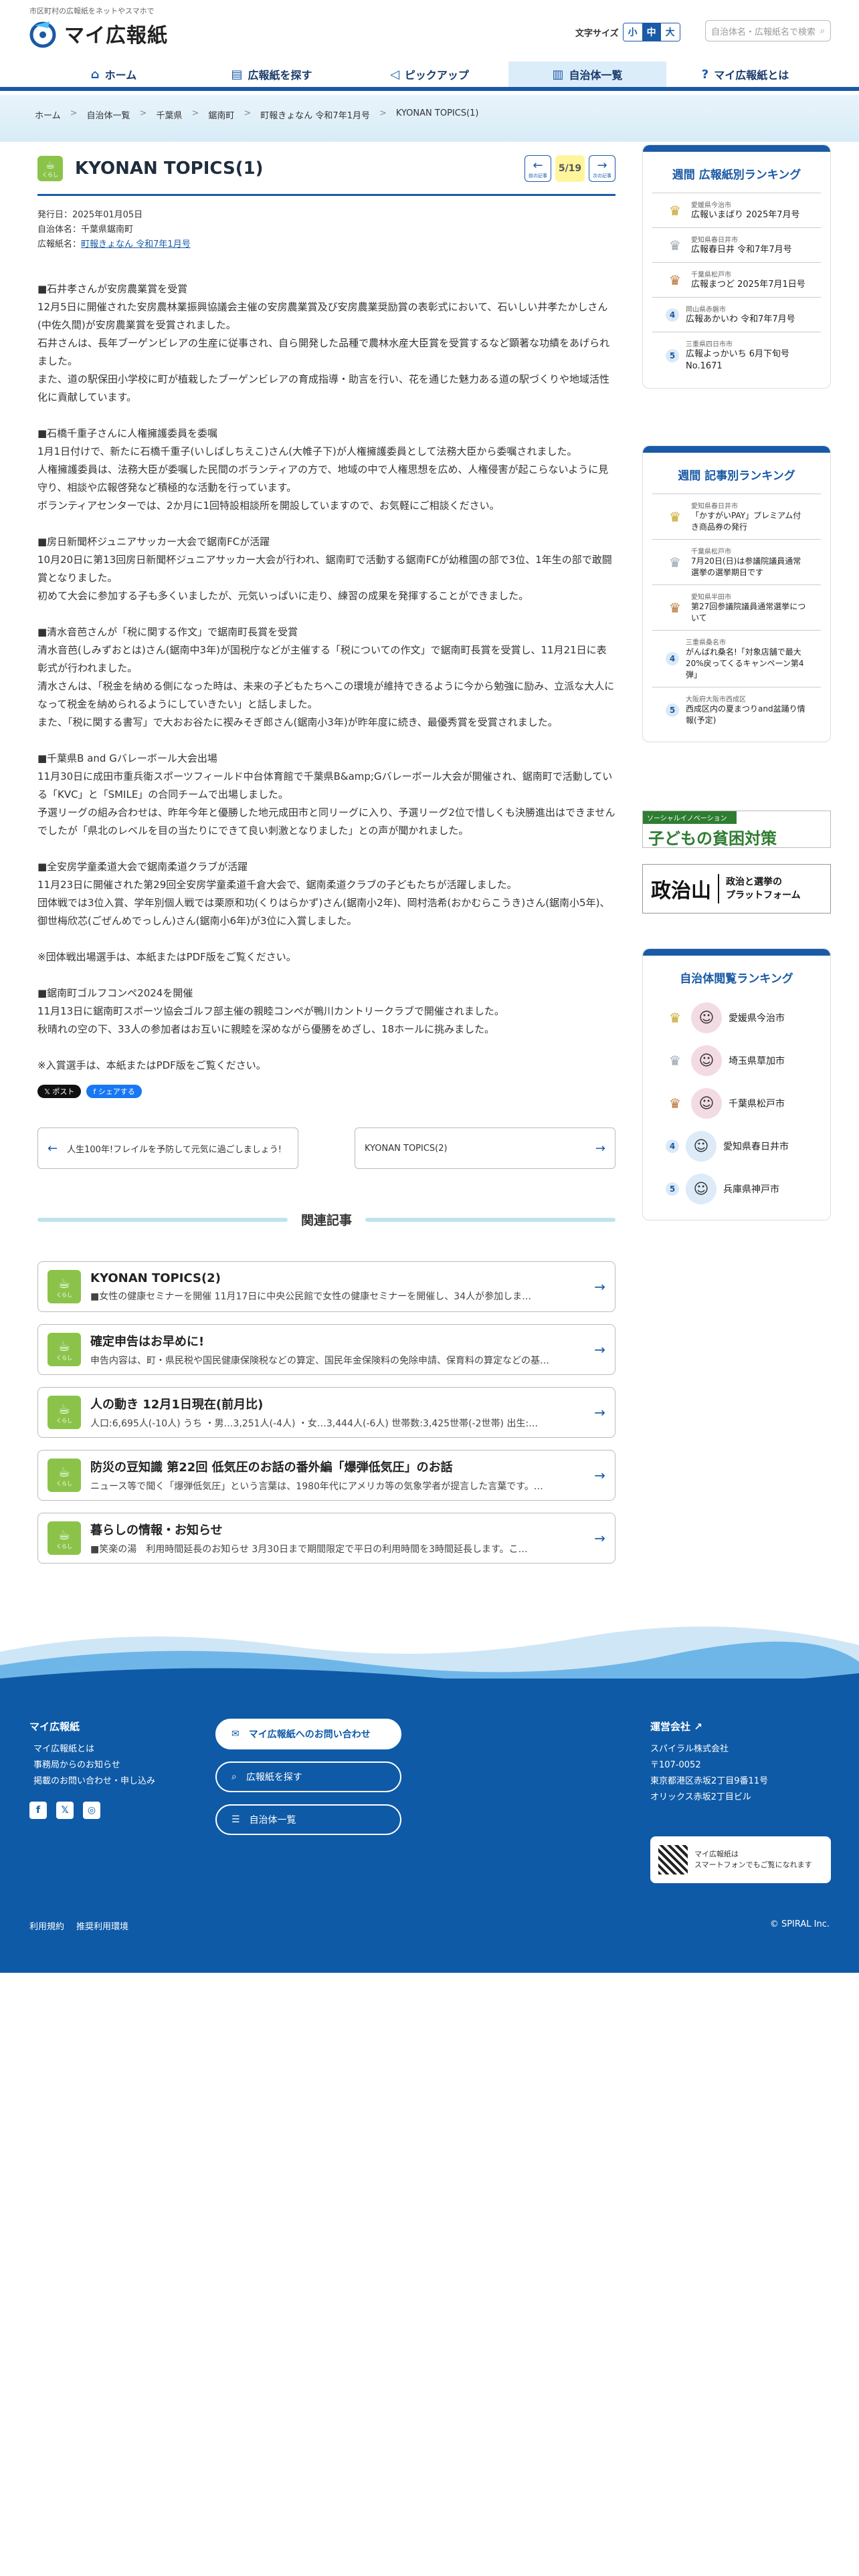 This screenshot has width=859, height=2576. Describe the element at coordinates (737, 1146) in the screenshot. I see `municipality-item: 4 ☺ 愛知県春日井市` at that location.